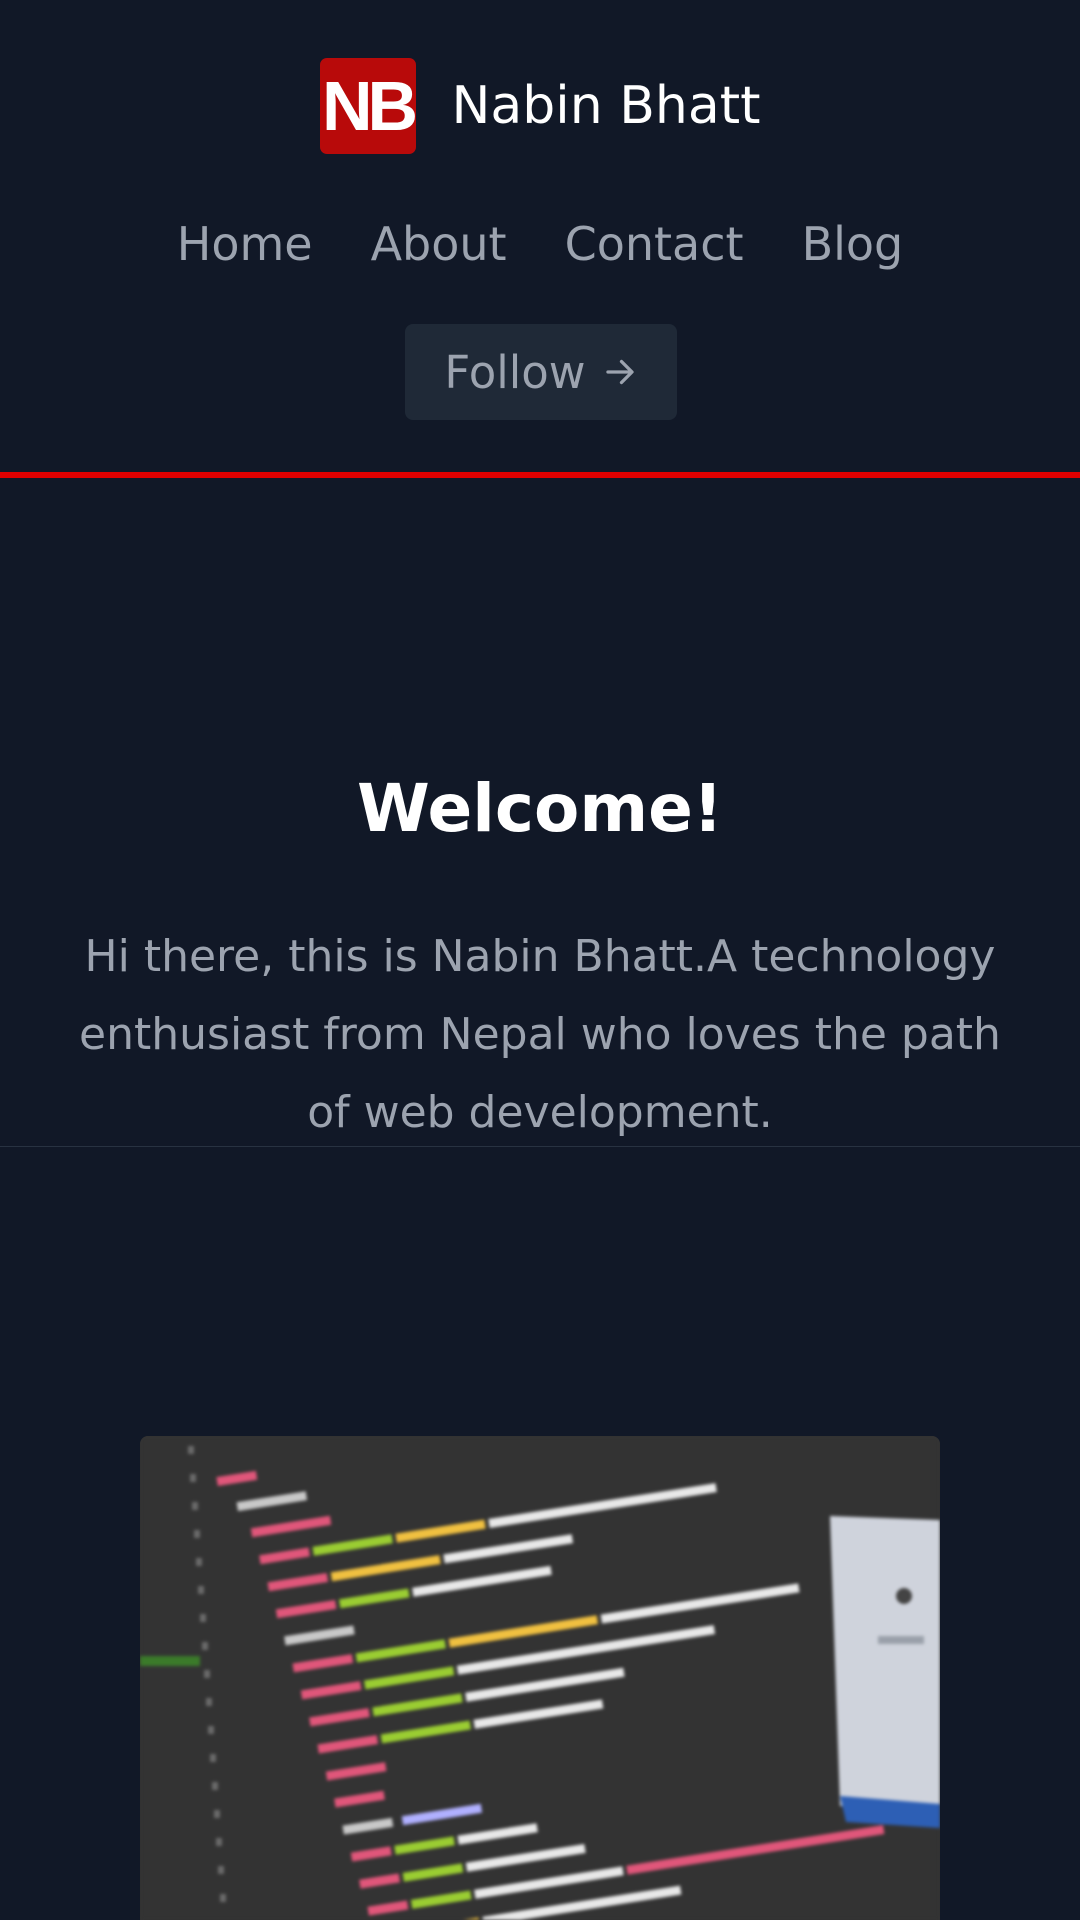 This screenshot has width=1080, height=1920. Describe the element at coordinates (619, 372) in the screenshot. I see `arrow-right-icon` at that location.